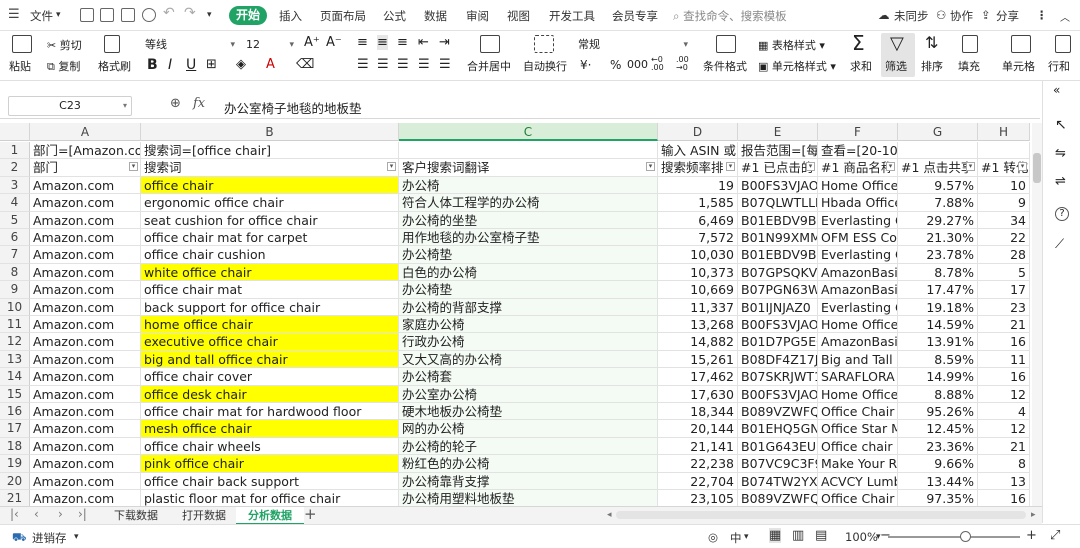 Image resolution: width=1080 pixels, height=548 pixels. Describe the element at coordinates (1004, 446) in the screenshot. I see `cell-h18: 21` at that location.